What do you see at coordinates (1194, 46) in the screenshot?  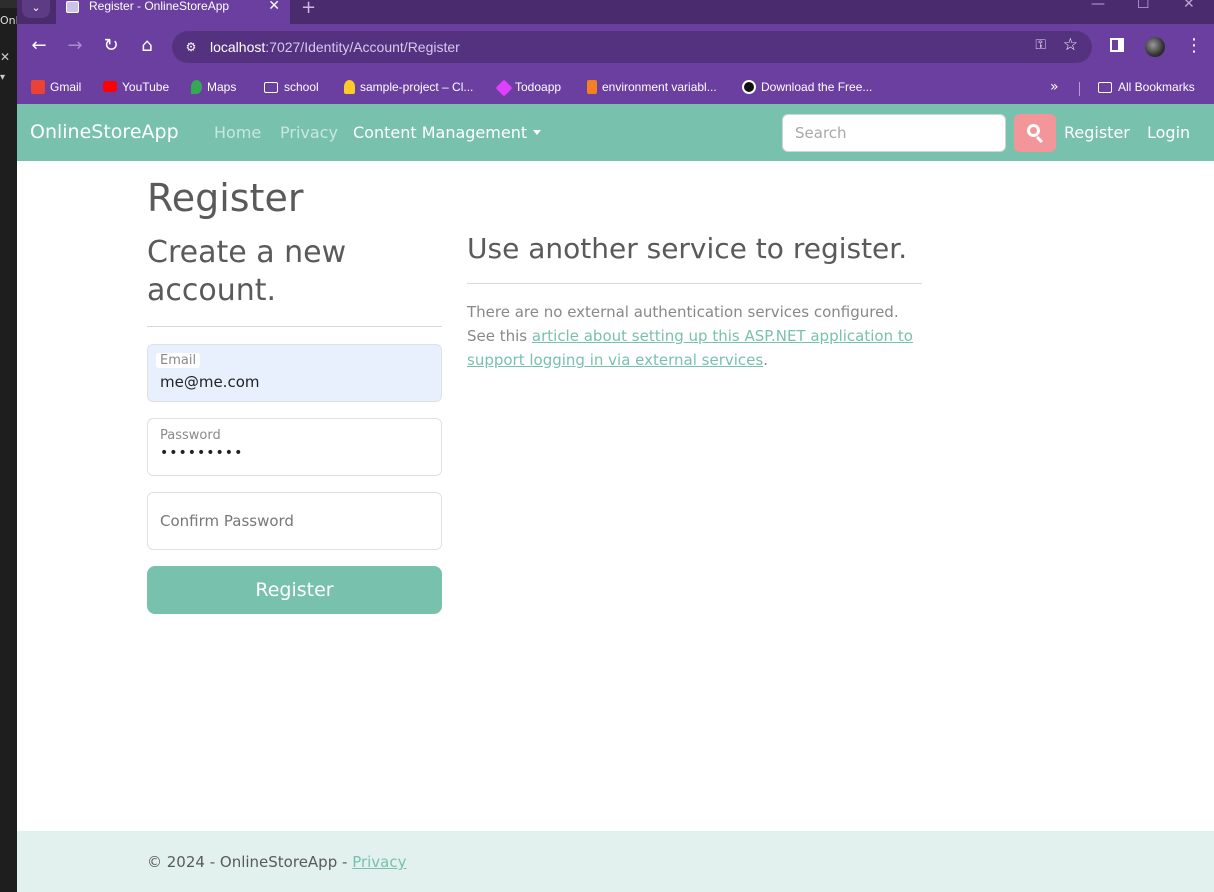 I see `menu-dots-icon: ⋮` at bounding box center [1194, 46].